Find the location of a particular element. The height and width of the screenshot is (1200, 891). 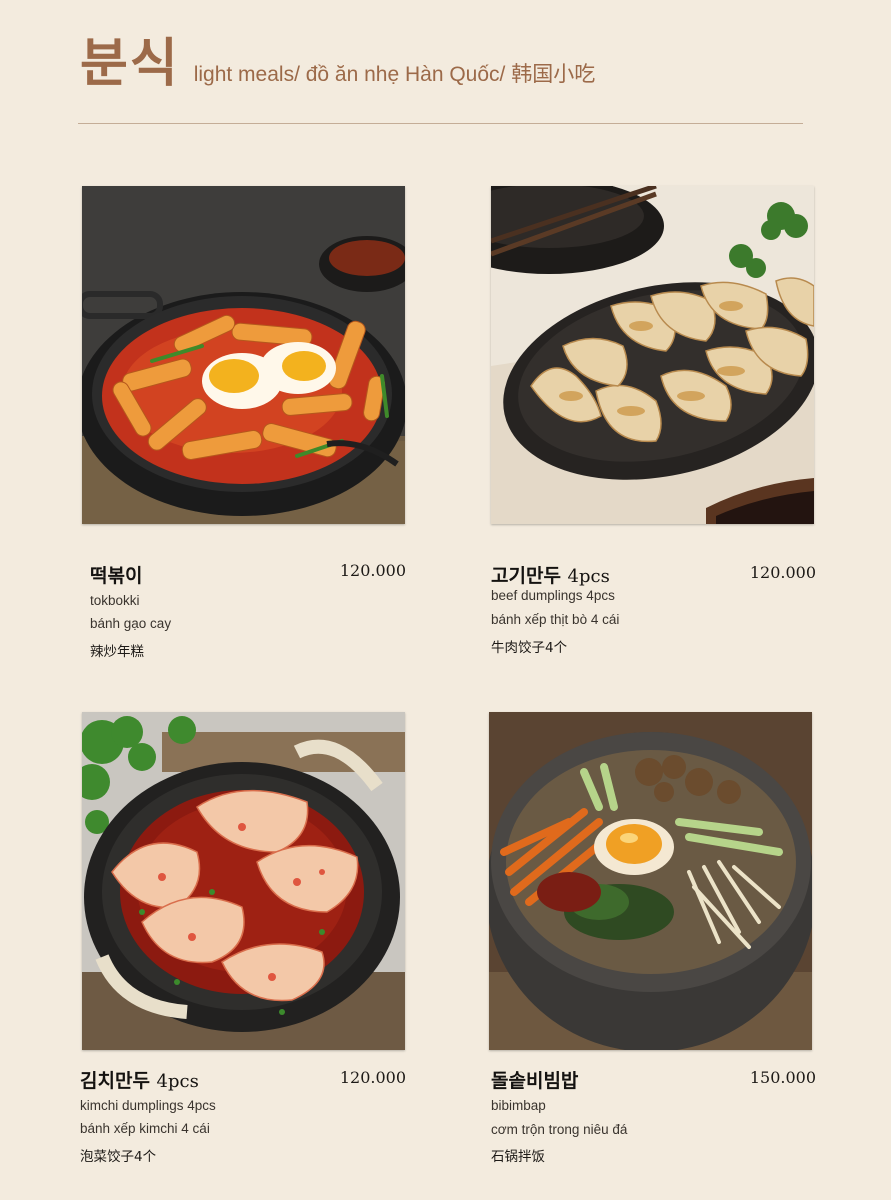

item-name: 떡볶이 is located at coordinates (116, 576).